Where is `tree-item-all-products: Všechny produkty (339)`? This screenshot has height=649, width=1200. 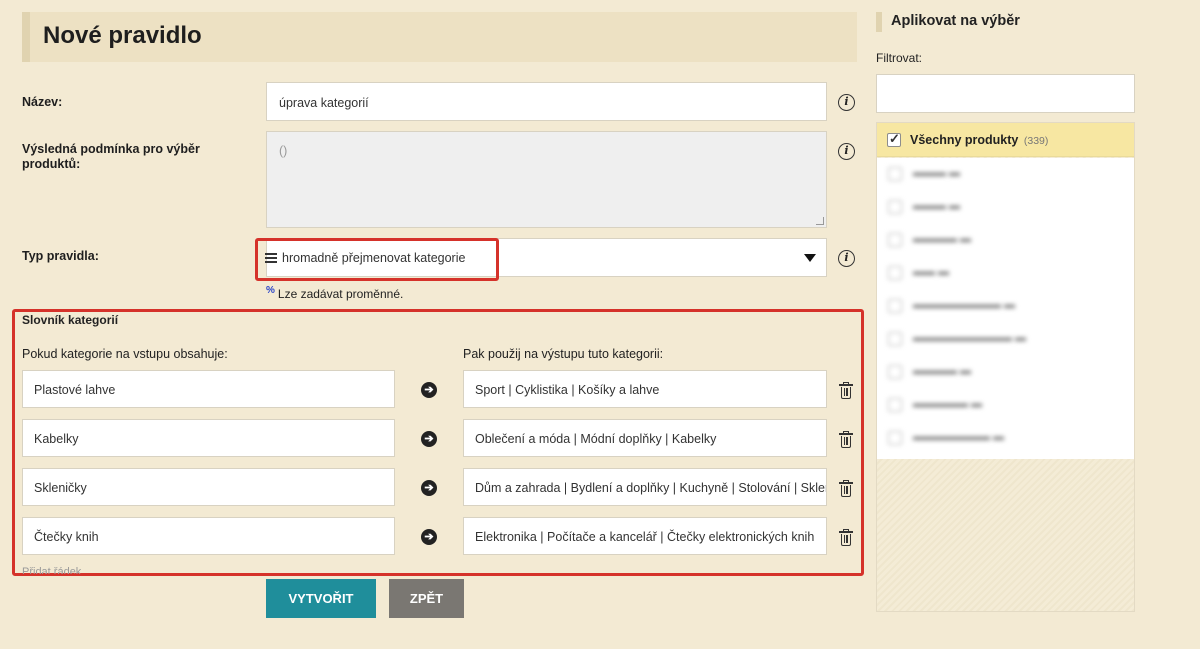
tree-item-all-products: Všechny produkty (339) is located at coordinates (1005, 140).